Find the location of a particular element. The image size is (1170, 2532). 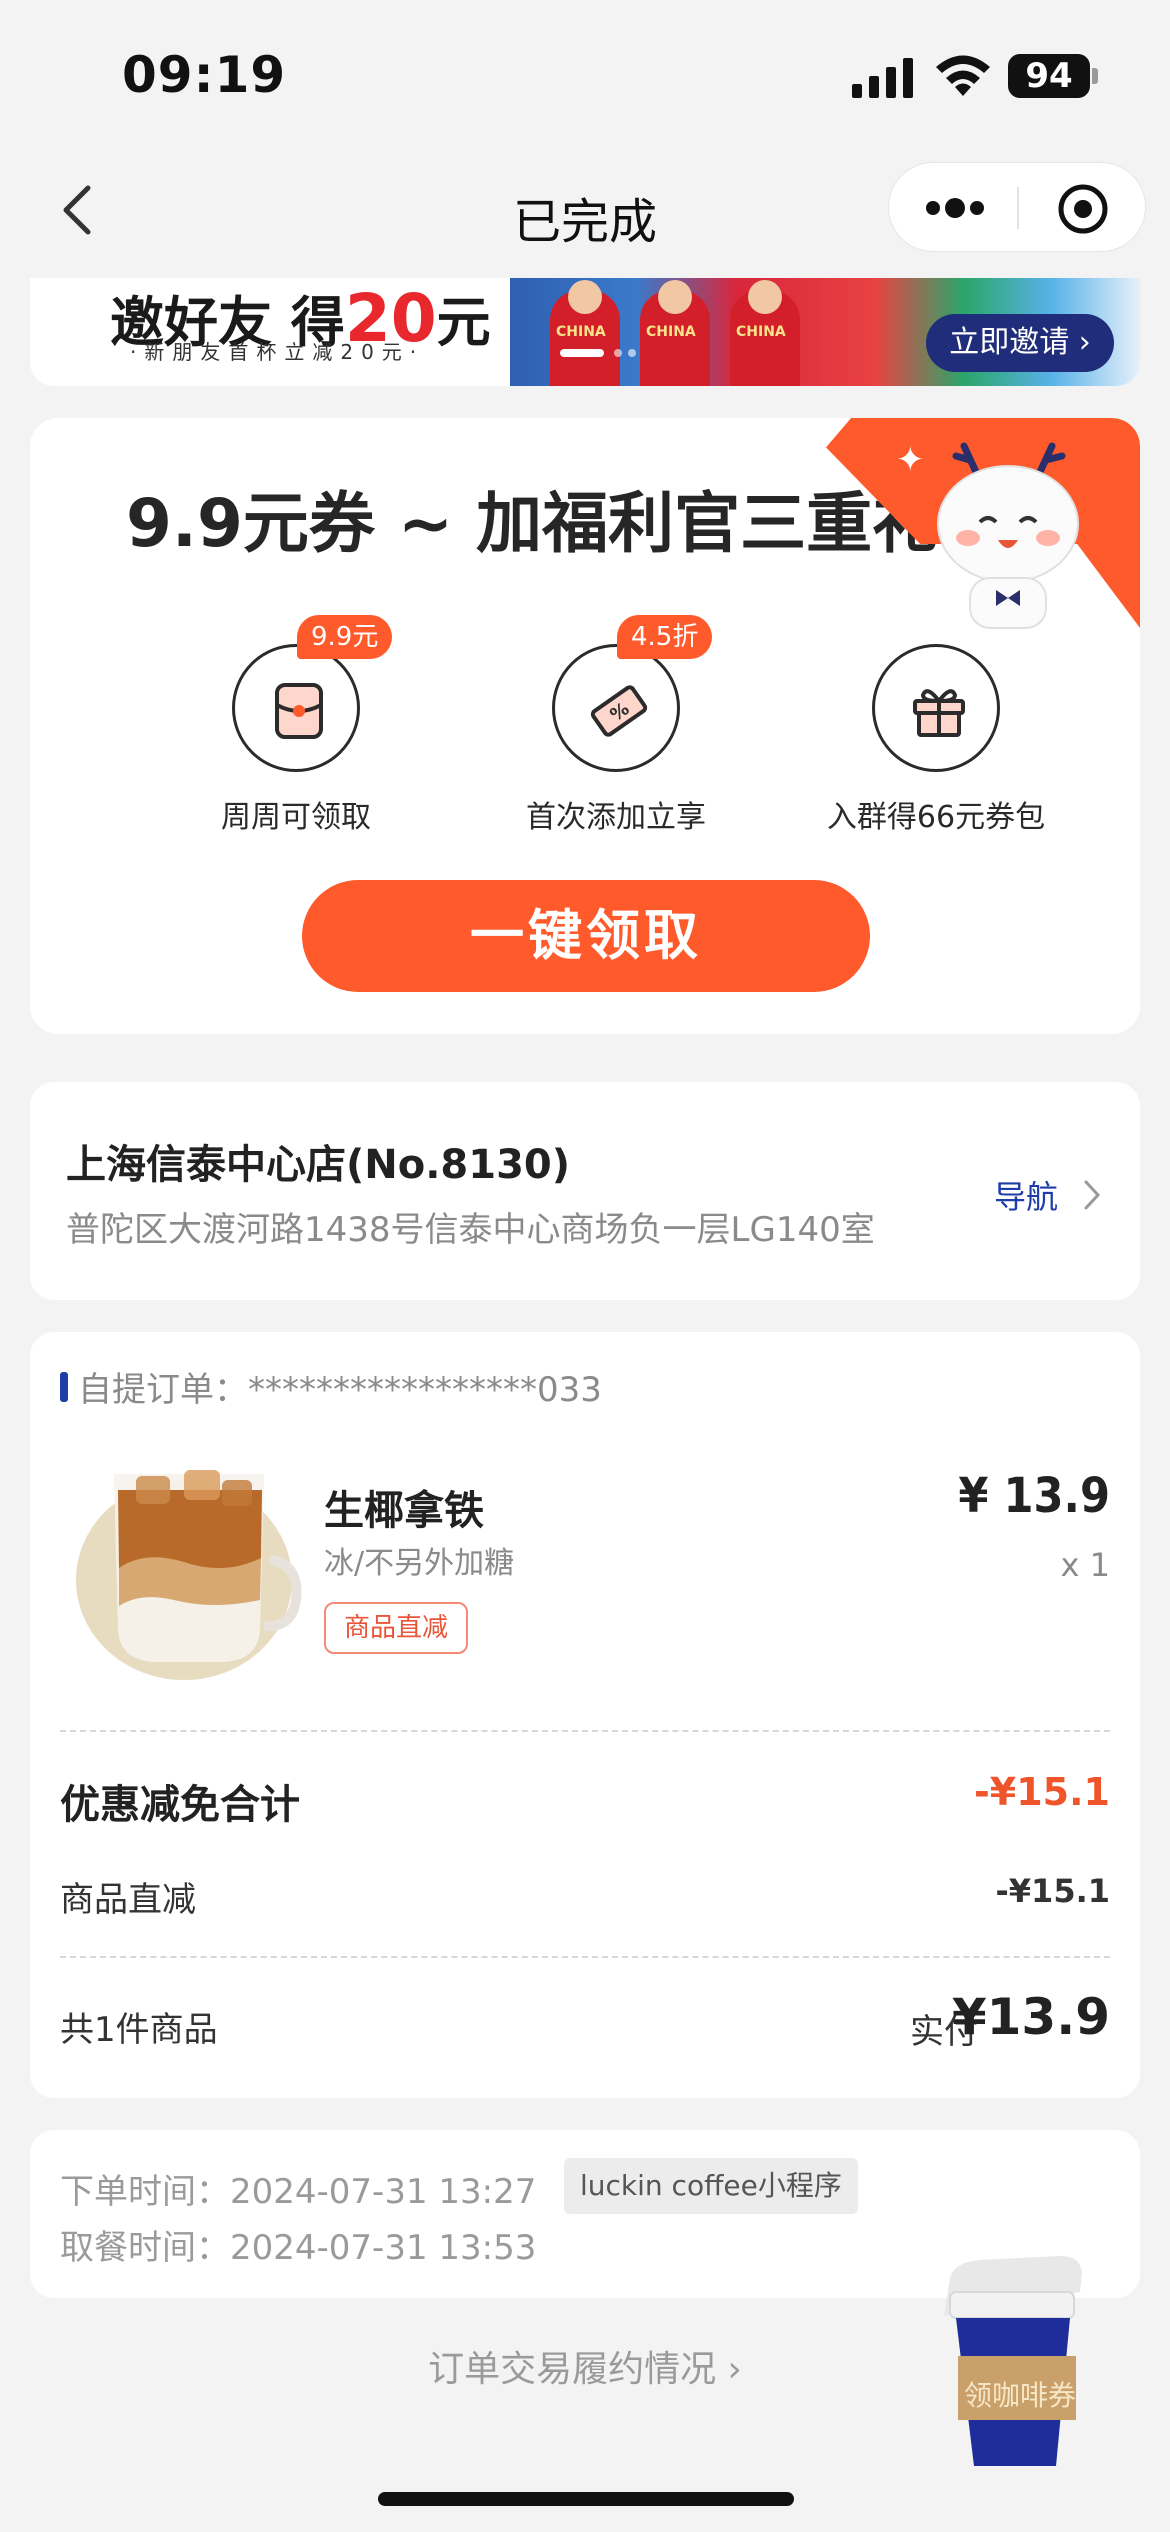

direct-discount-tag: 商品直减 is located at coordinates (396, 1628).